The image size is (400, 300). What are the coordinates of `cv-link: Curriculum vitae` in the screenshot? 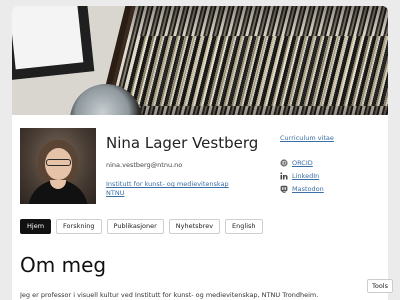 It's located at (307, 138).